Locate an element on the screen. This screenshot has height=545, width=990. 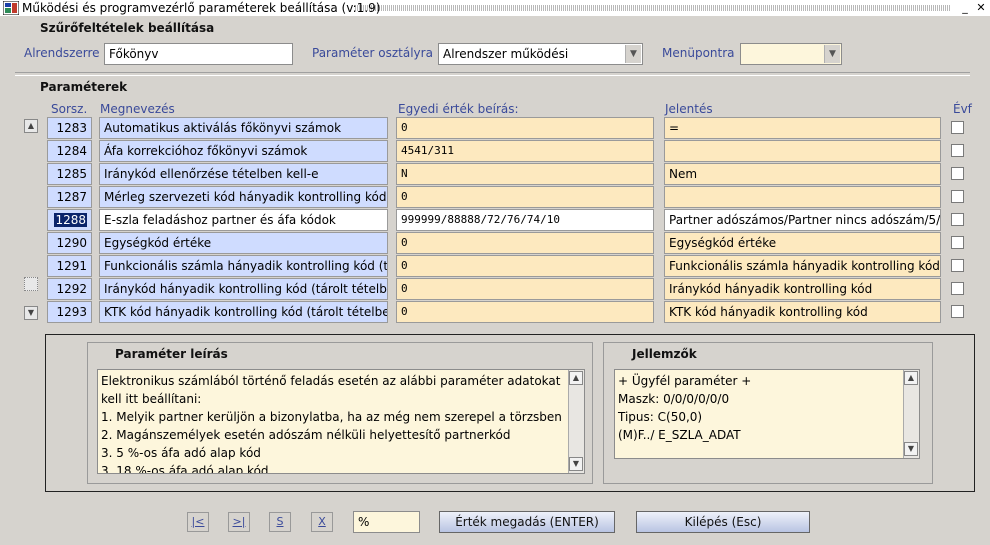
subsystem-field: Főkönyv is located at coordinates (198, 54).